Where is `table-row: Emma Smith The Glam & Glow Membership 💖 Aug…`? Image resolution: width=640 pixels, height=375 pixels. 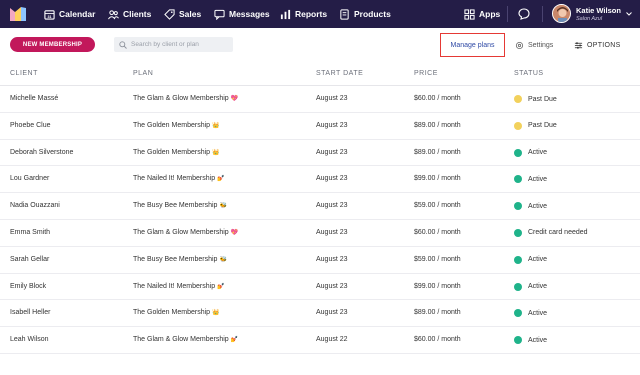
table-row: Emma Smith The Glam & Glow Membership 💖 Aug… is located at coordinates (320, 233).